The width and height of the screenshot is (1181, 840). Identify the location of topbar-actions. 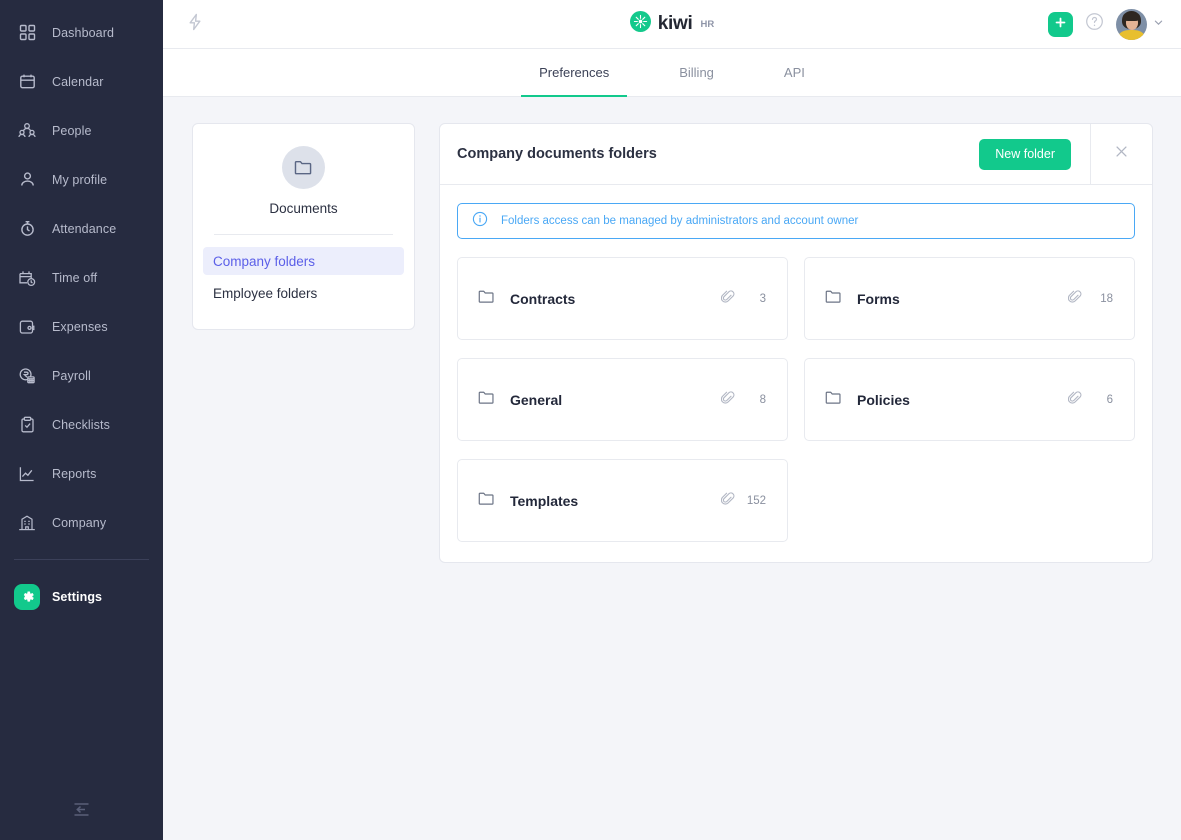
(1106, 24).